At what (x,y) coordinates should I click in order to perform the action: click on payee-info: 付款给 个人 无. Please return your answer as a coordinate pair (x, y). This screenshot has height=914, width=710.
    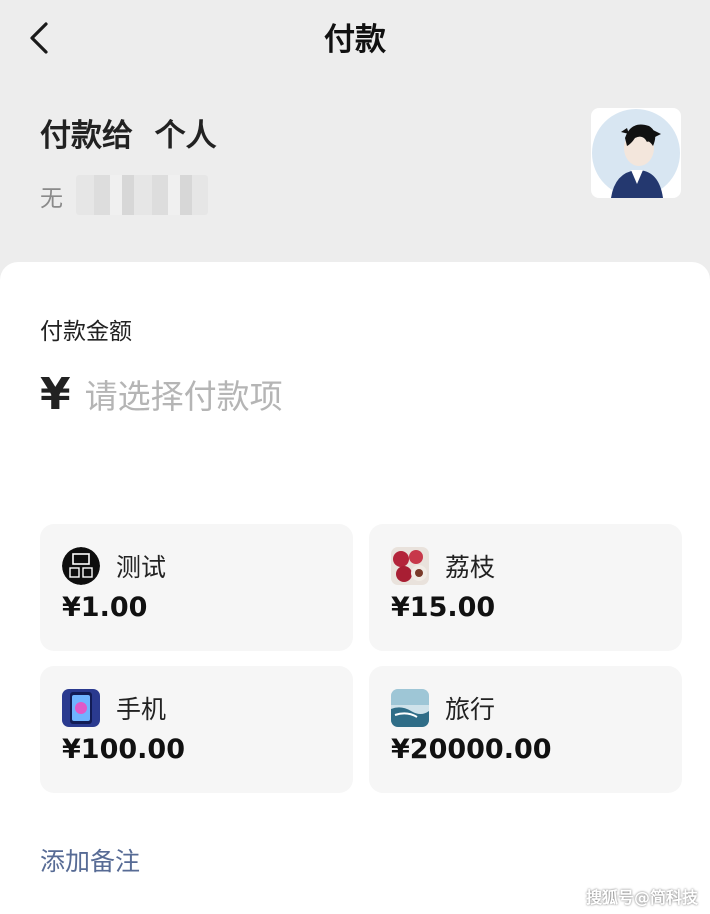
    Looking at the image, I should click on (310, 162).